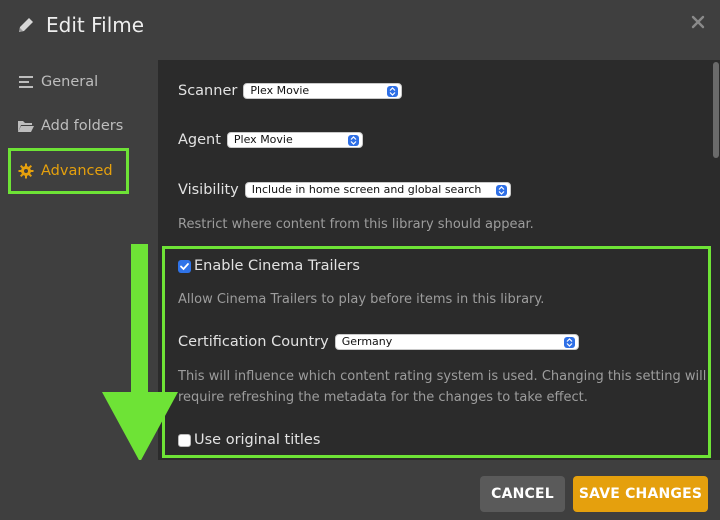  What do you see at coordinates (294, 140) in the screenshot?
I see `agent-select: Plex Movie` at bounding box center [294, 140].